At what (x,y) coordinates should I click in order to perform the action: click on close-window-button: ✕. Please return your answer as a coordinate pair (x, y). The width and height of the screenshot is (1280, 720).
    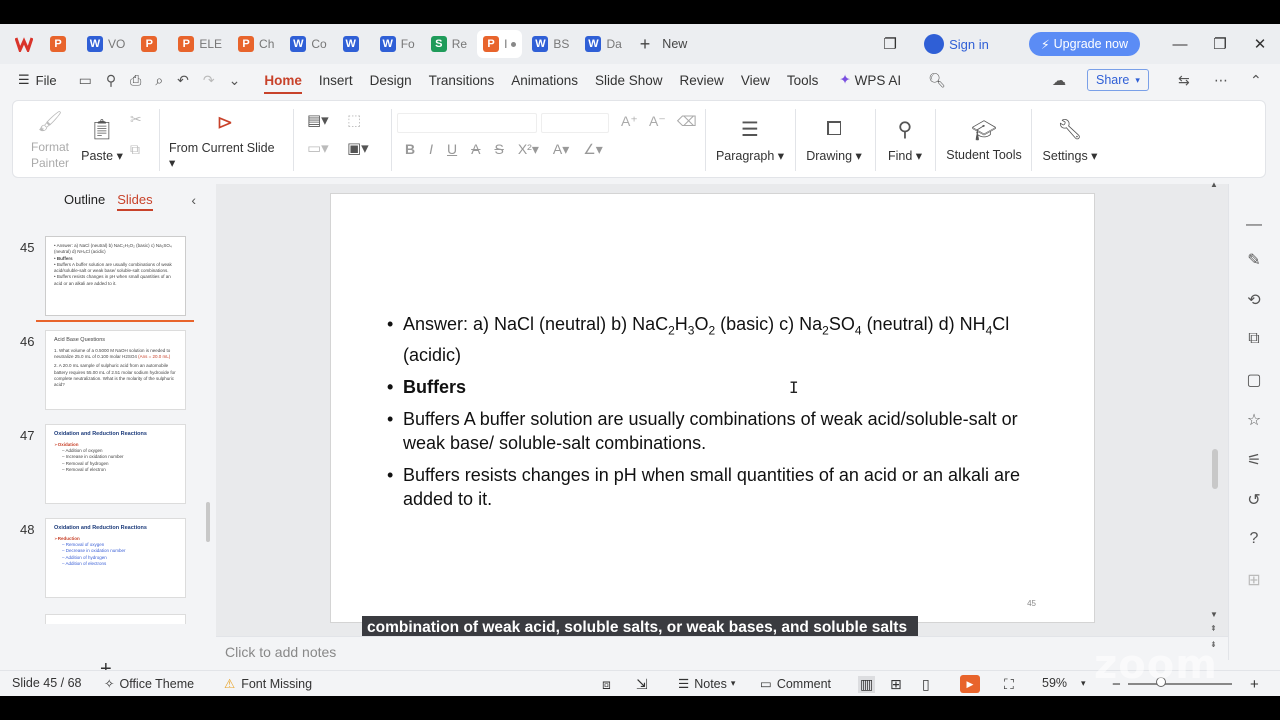
    Looking at the image, I should click on (1260, 44).